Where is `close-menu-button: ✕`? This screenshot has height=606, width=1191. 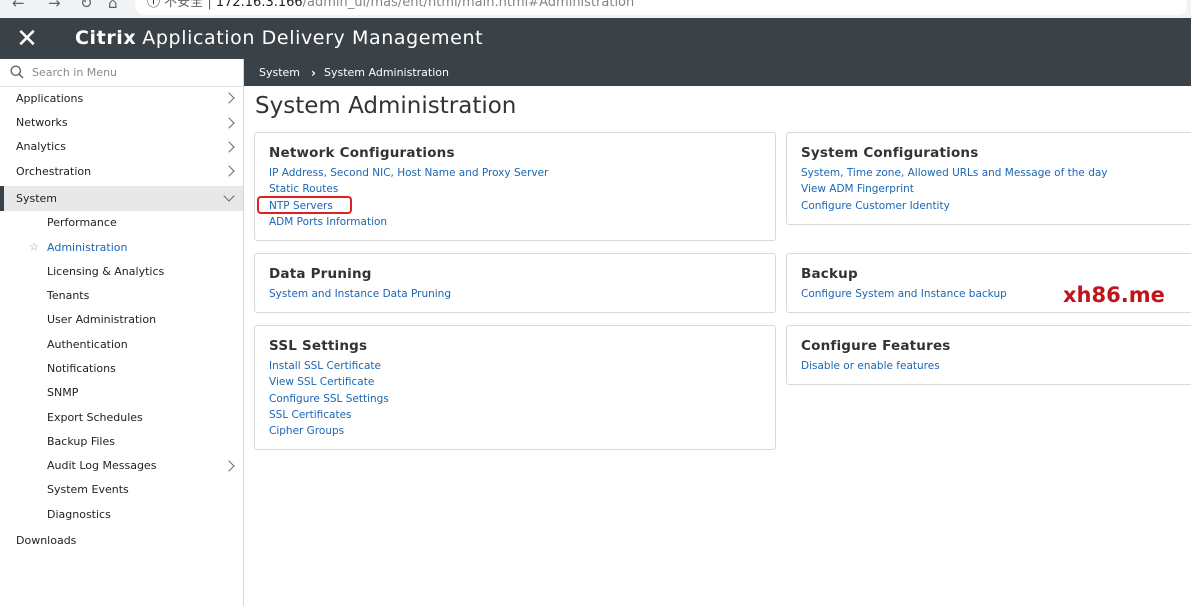
close-menu-button: ✕ is located at coordinates (27, 38).